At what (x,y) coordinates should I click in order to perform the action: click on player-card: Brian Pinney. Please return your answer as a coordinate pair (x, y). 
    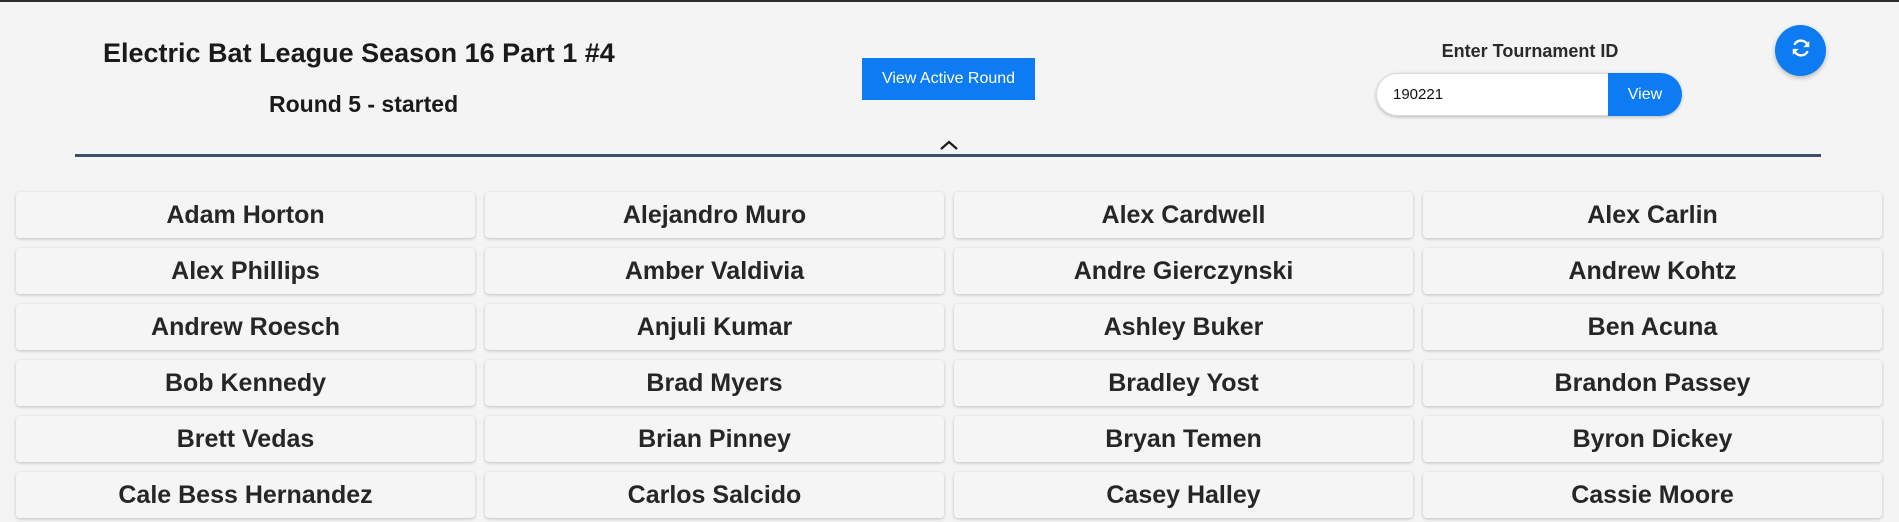
    Looking at the image, I should click on (714, 439).